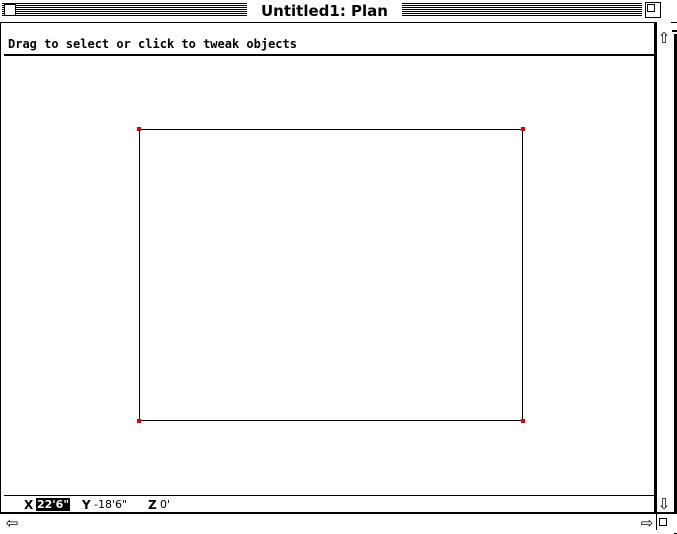 The height and width of the screenshot is (534, 677). I want to click on scroll-up-arrow-icon: ⇧, so click(664, 38).